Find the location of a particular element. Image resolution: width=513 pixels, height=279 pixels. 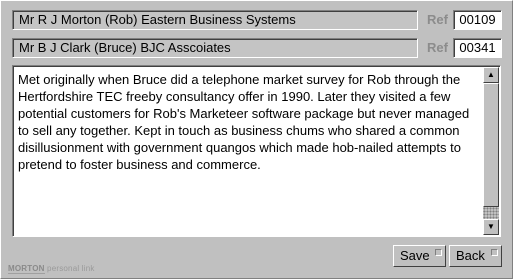

scrollbar-track-pattern is located at coordinates (491, 213).